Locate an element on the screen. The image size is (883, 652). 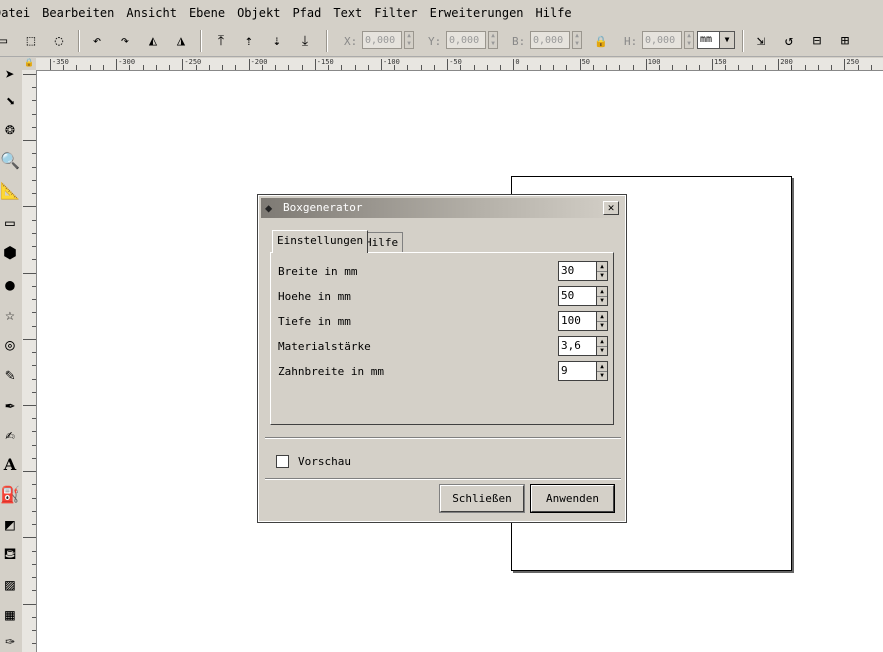
x-label: X: is located at coordinates (351, 41).